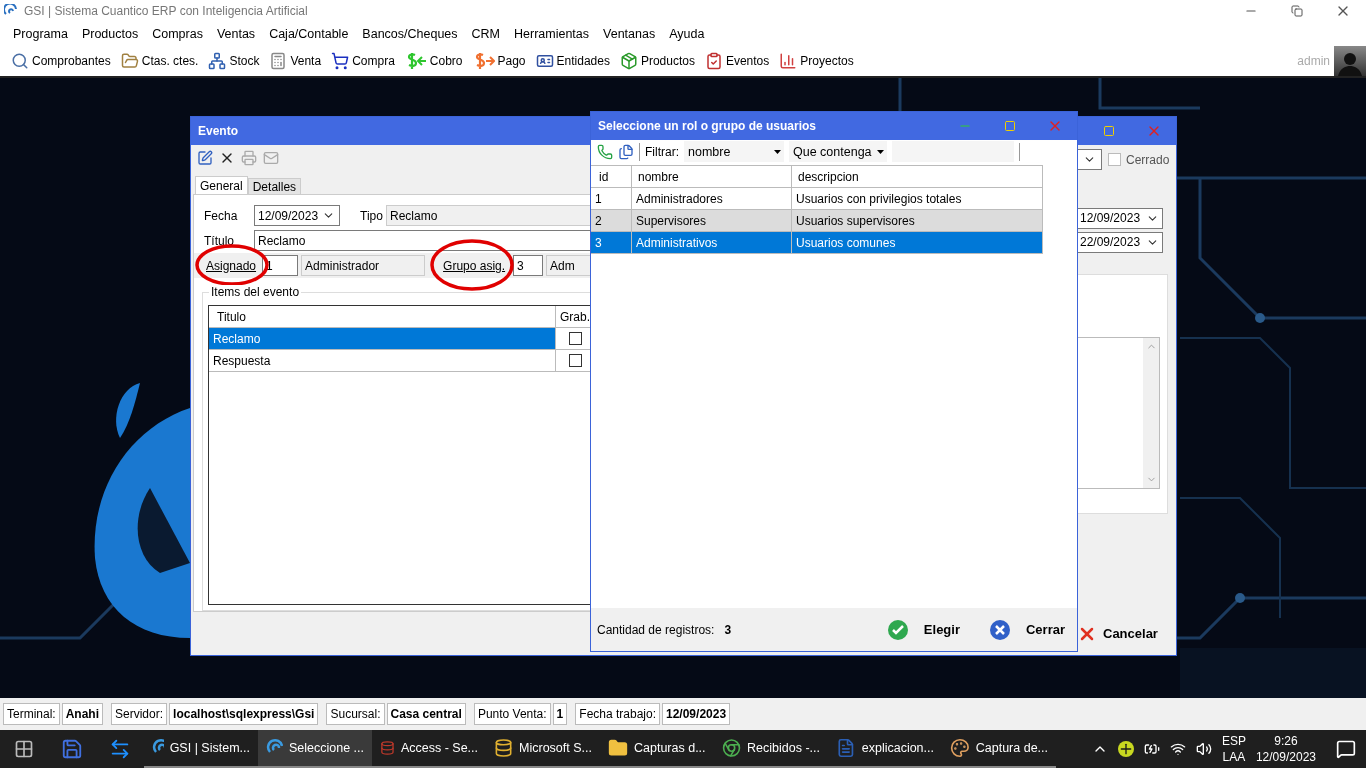 The image size is (1366, 768). I want to click on title-field: Reclamo, so click(422, 240).